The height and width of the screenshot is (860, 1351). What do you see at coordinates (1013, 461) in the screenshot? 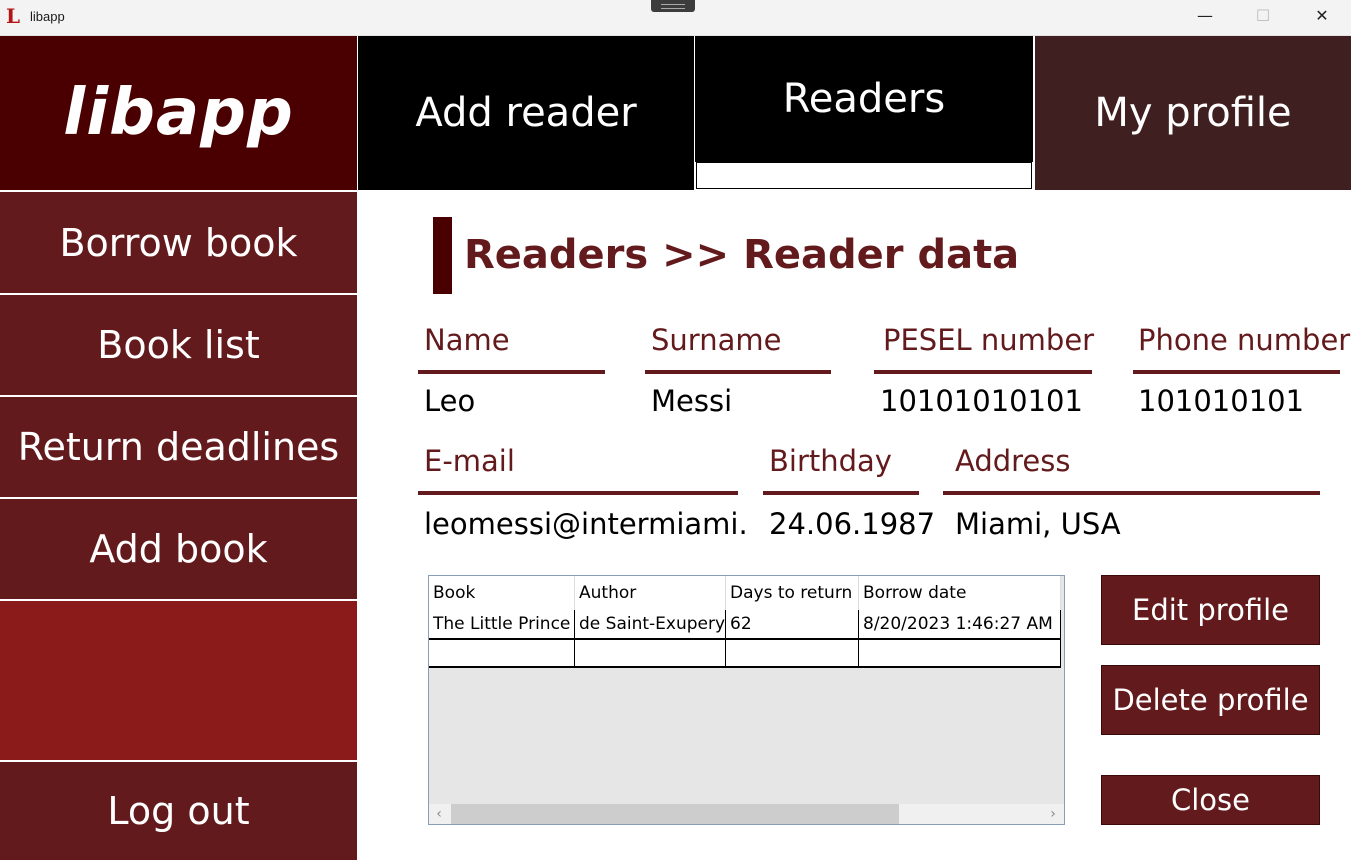
I see `address-label: Address` at bounding box center [1013, 461].